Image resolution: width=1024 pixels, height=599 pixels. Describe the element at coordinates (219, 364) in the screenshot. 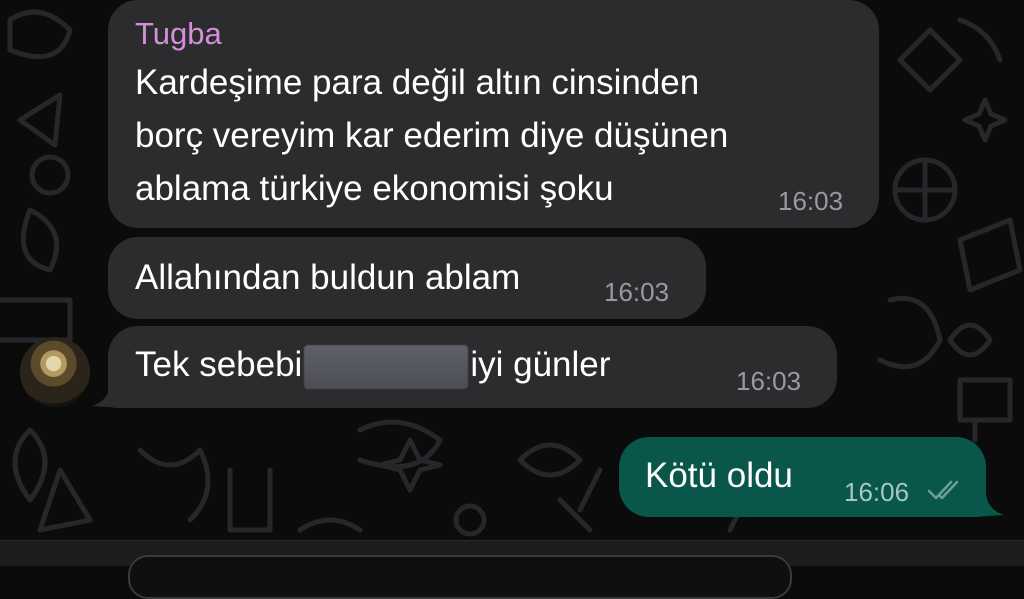

I see `message-text-part: Tek sebebi` at that location.